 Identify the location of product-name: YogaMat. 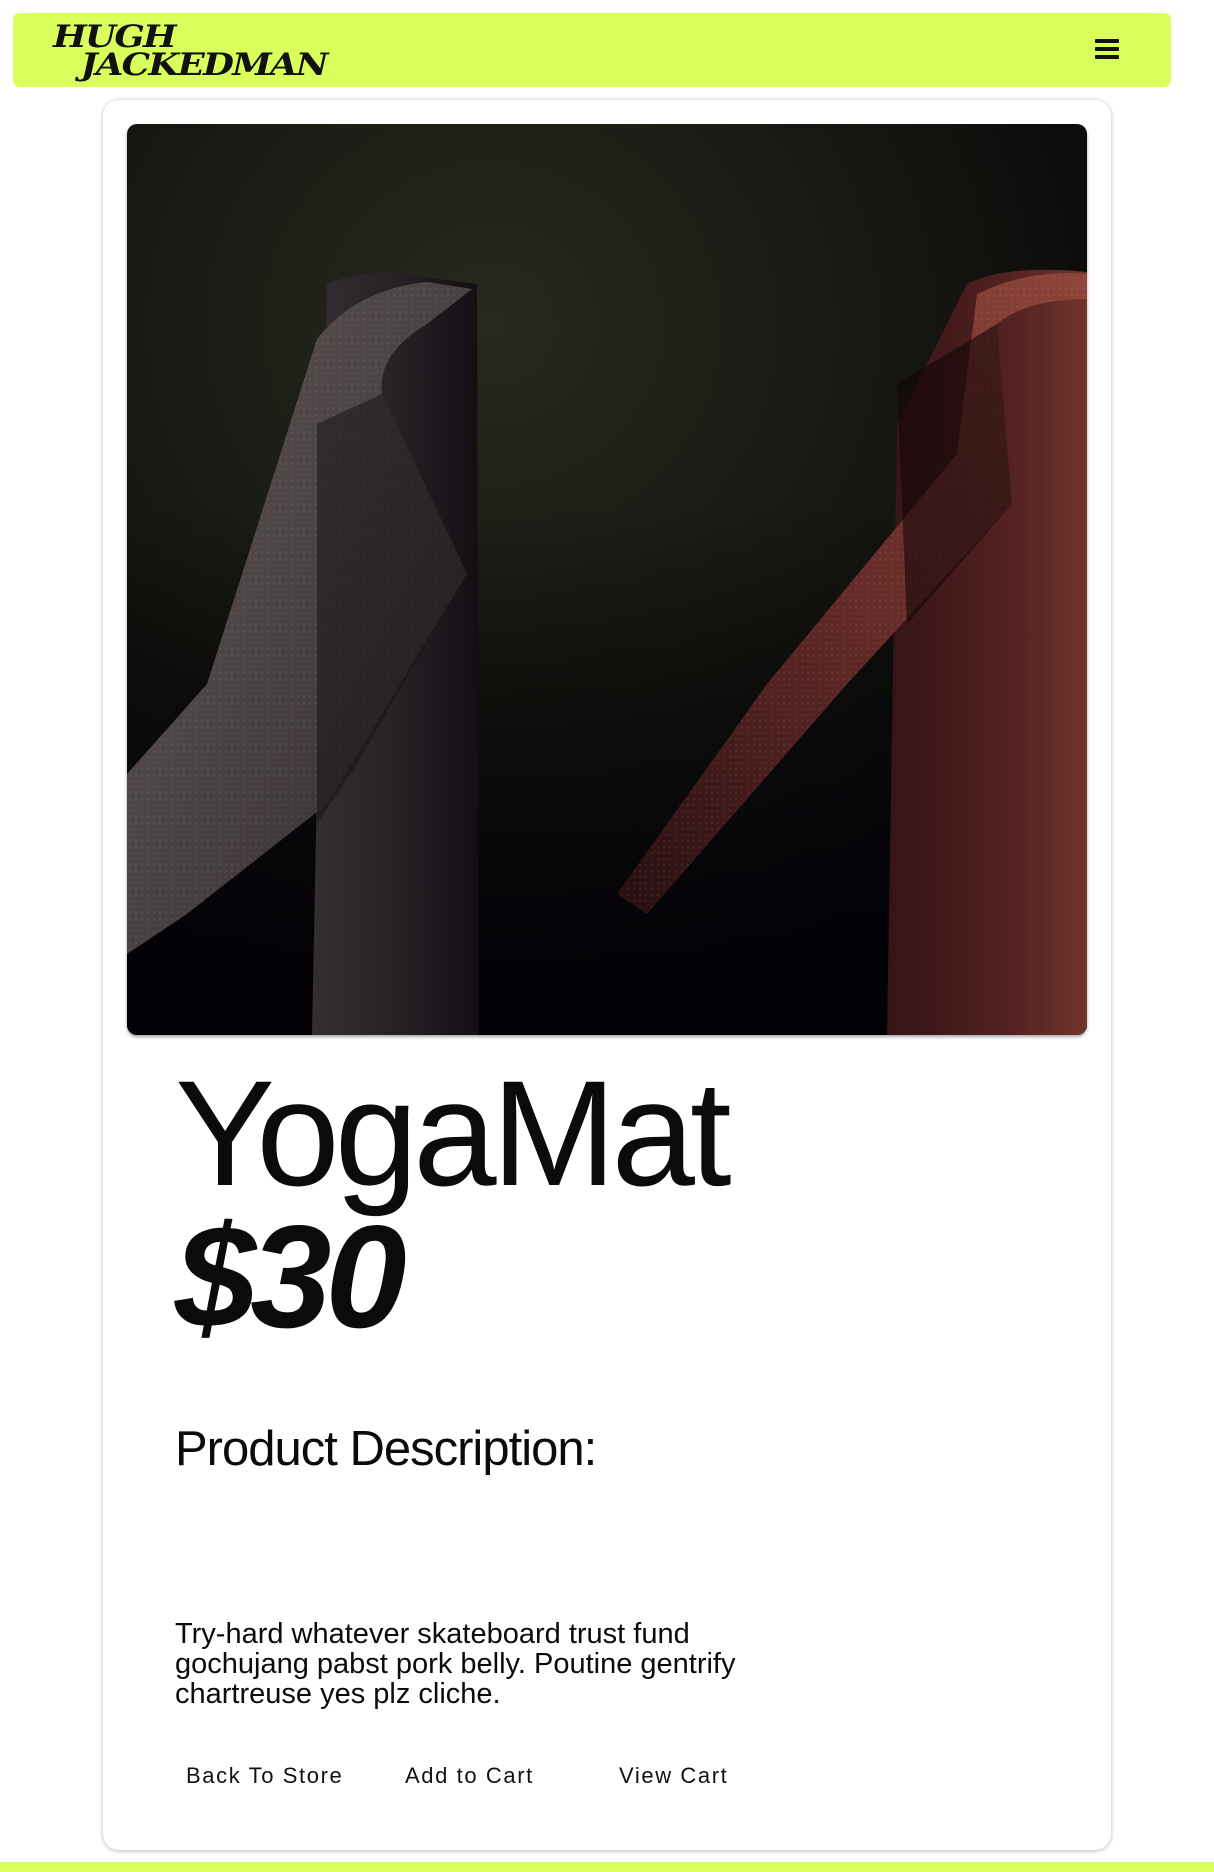
(453, 1133).